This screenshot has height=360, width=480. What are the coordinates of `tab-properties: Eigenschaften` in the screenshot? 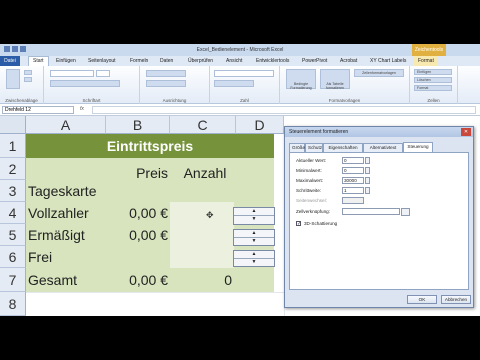 It's located at (343, 147).